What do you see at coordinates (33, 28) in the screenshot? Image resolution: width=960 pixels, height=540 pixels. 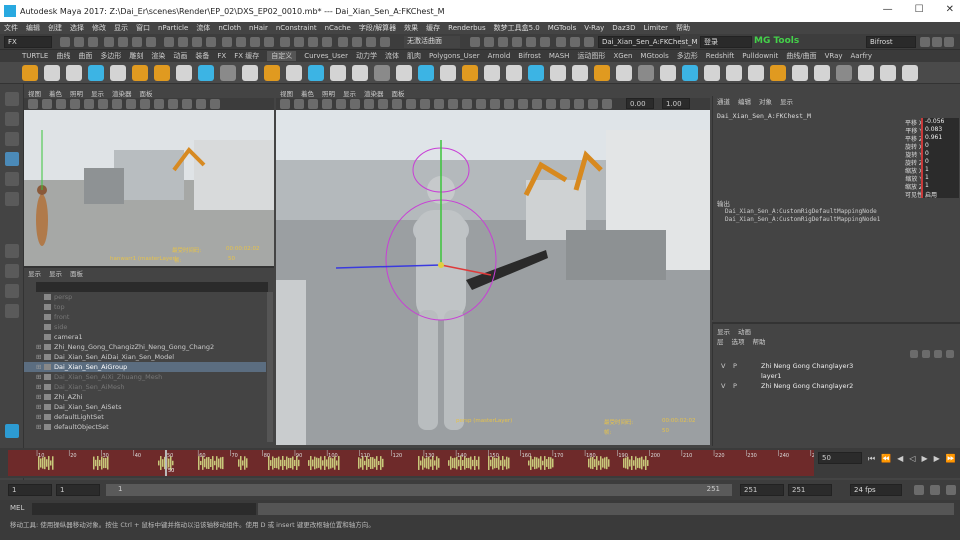 I see `menu-item: 编辑` at bounding box center [33, 28].